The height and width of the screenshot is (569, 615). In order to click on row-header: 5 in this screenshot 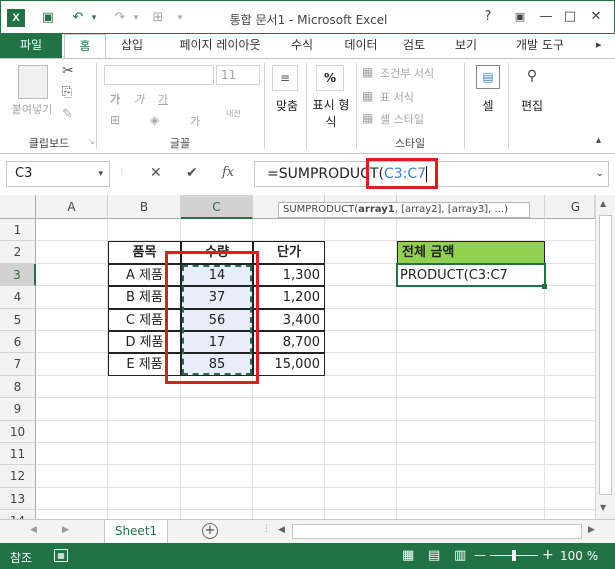, I will do `click(18, 319)`.